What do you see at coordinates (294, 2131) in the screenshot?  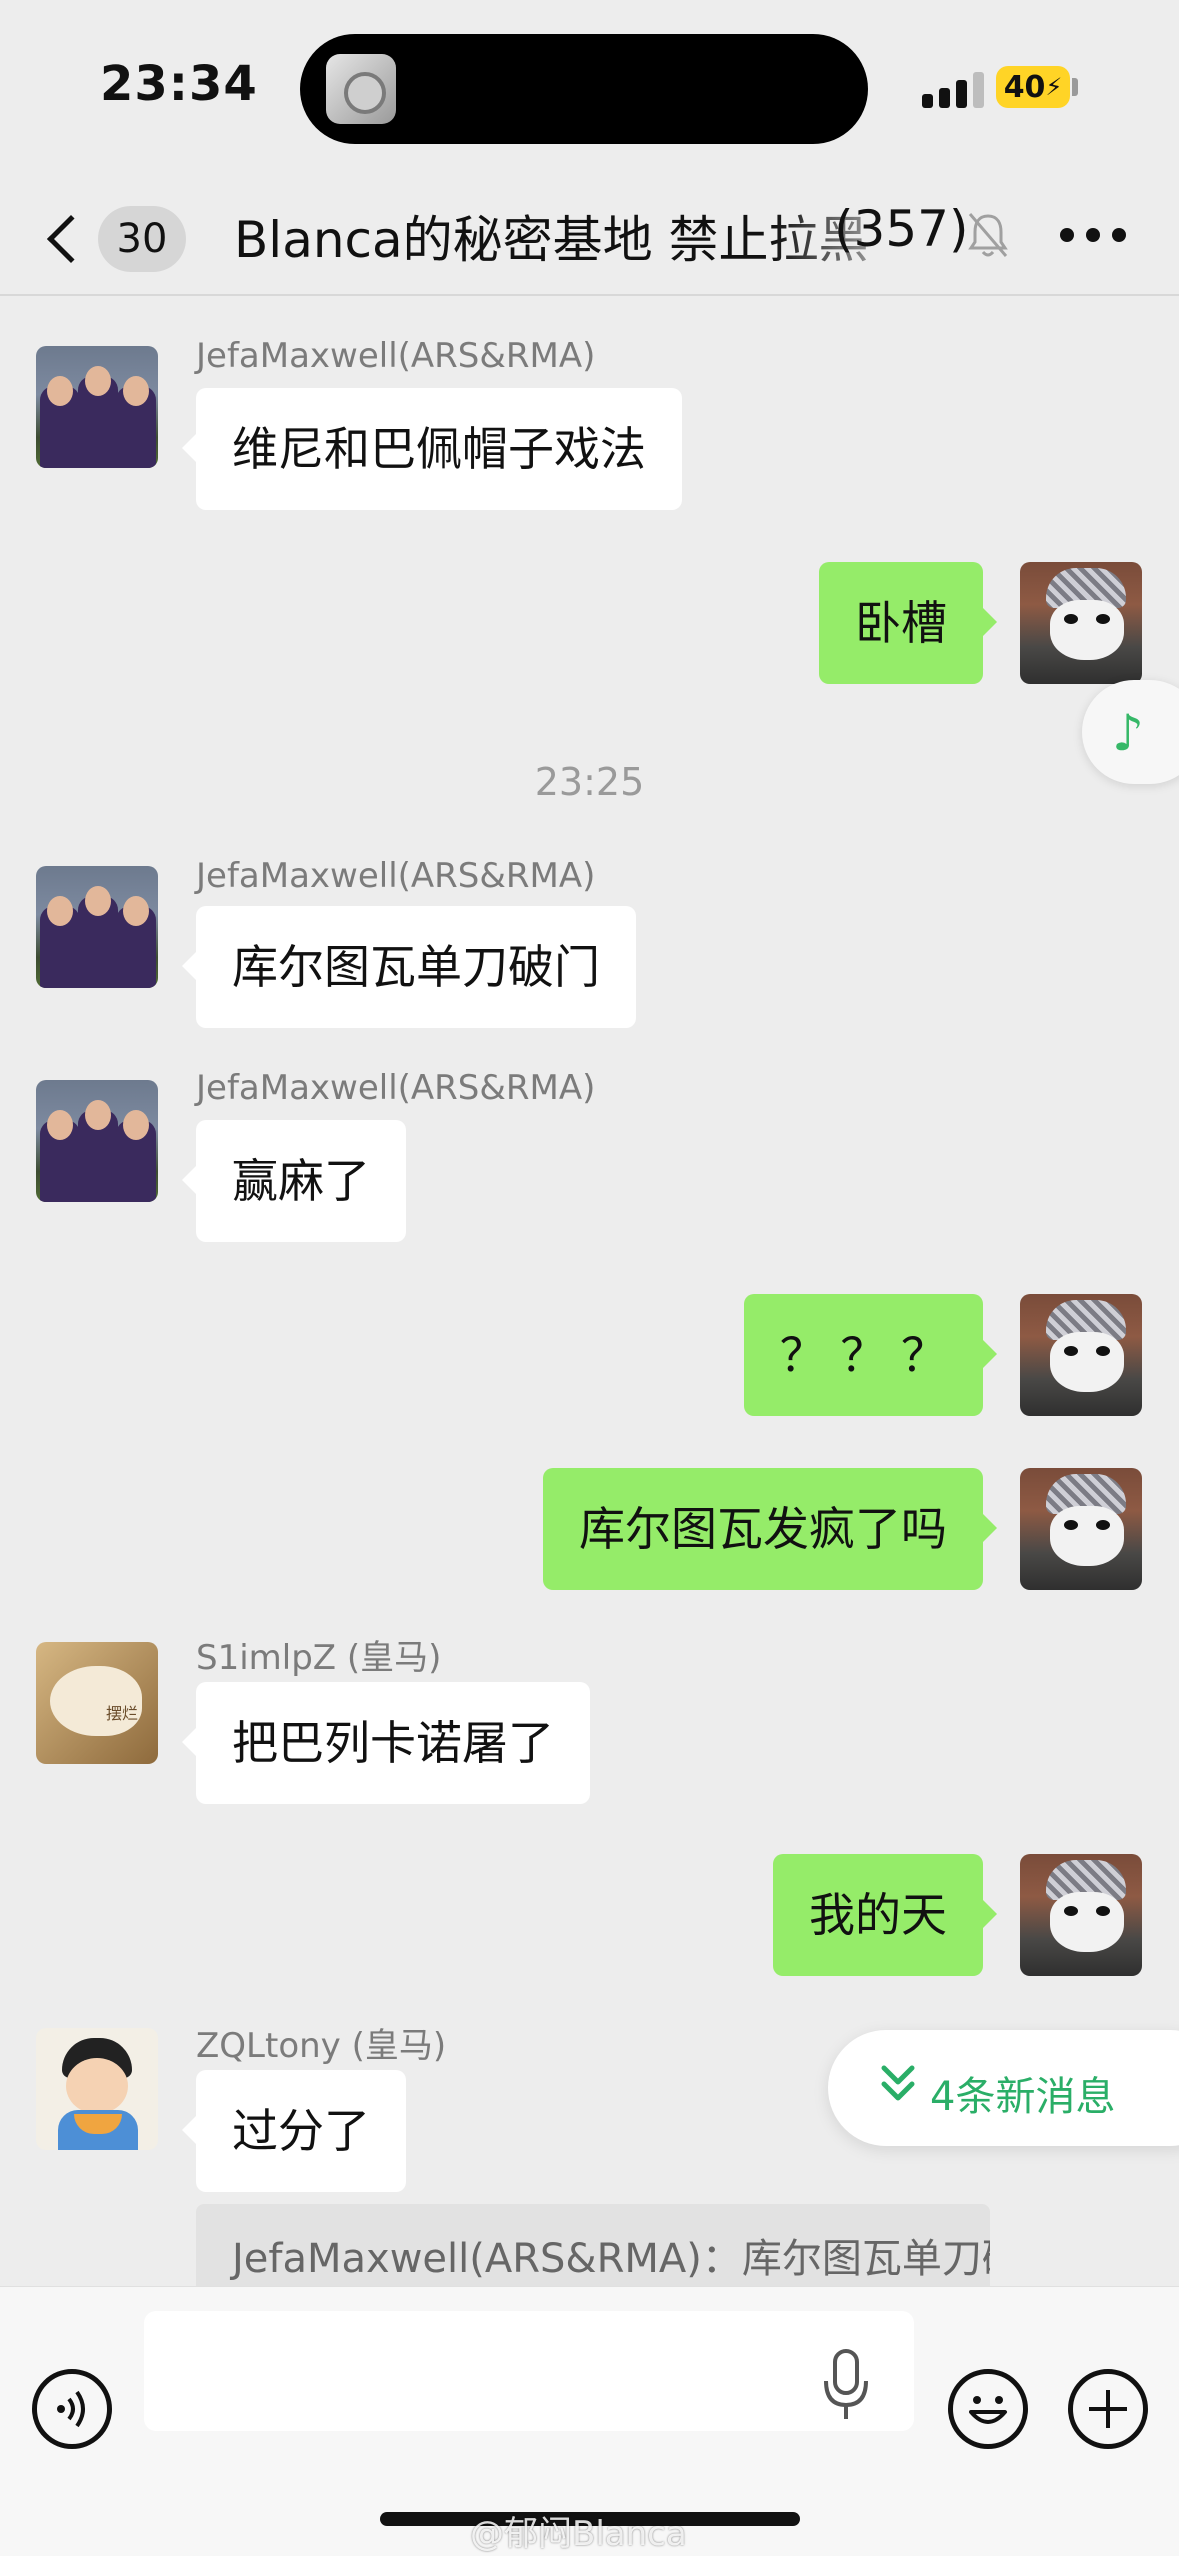 I see `message-bubble: 过分了` at bounding box center [294, 2131].